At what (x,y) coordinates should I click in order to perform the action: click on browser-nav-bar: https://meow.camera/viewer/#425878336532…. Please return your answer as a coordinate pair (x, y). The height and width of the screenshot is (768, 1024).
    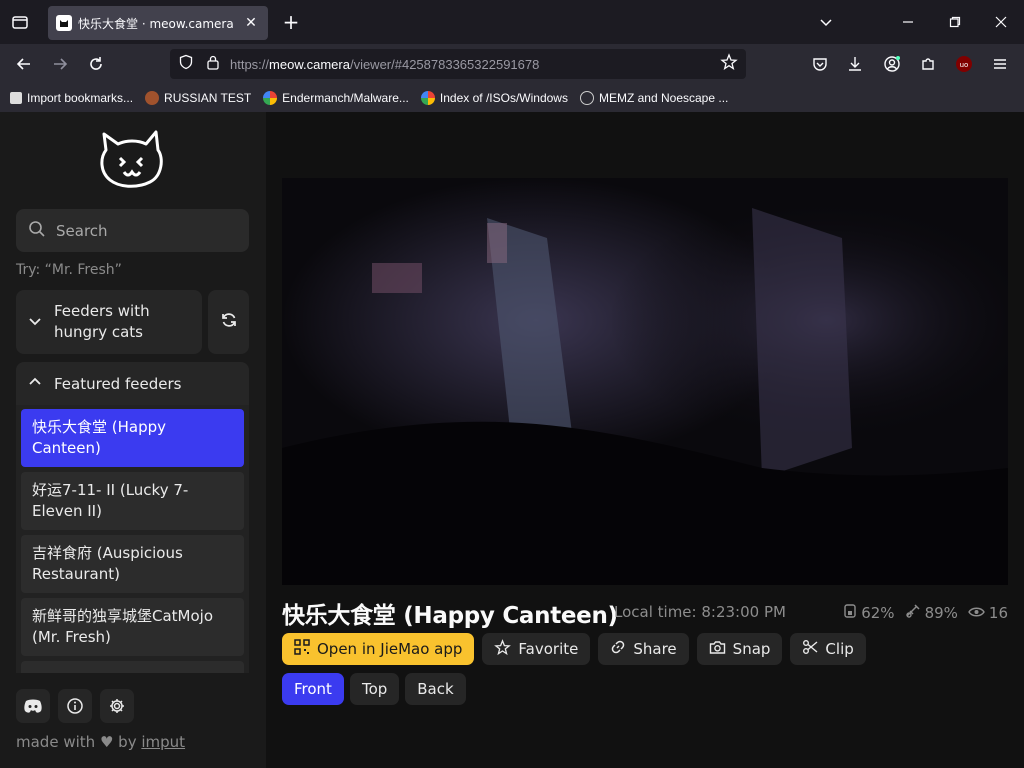
    Looking at the image, I should click on (512, 64).